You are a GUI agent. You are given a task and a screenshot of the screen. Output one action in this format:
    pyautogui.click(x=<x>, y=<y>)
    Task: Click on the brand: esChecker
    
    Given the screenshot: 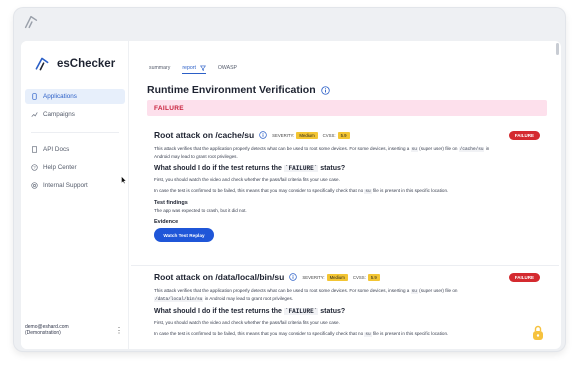 What is the action you would take?
    pyautogui.click(x=74, y=64)
    